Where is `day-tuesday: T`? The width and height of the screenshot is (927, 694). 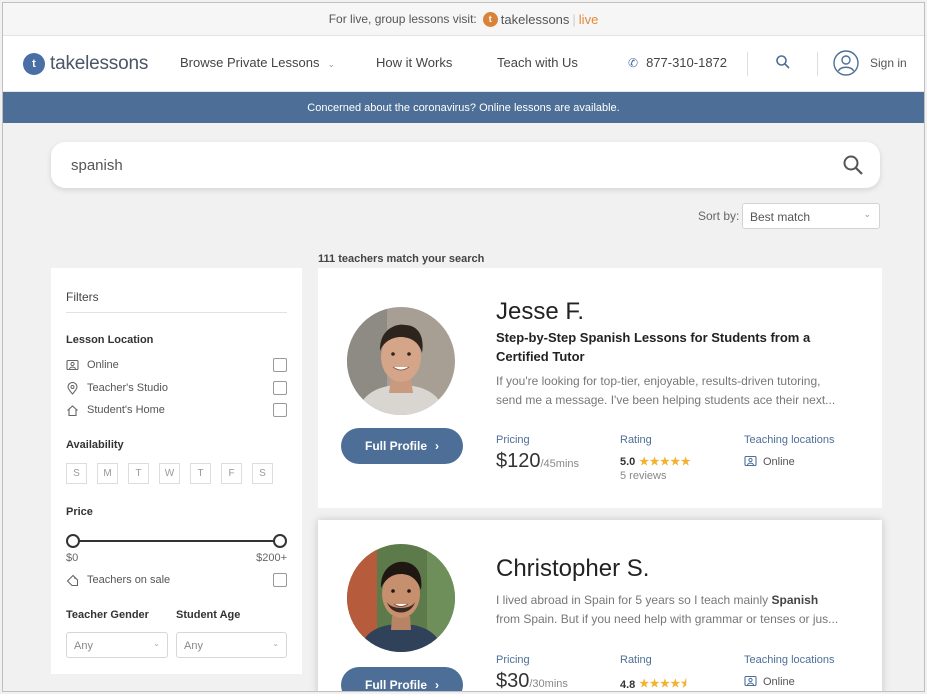 day-tuesday: T is located at coordinates (138, 473).